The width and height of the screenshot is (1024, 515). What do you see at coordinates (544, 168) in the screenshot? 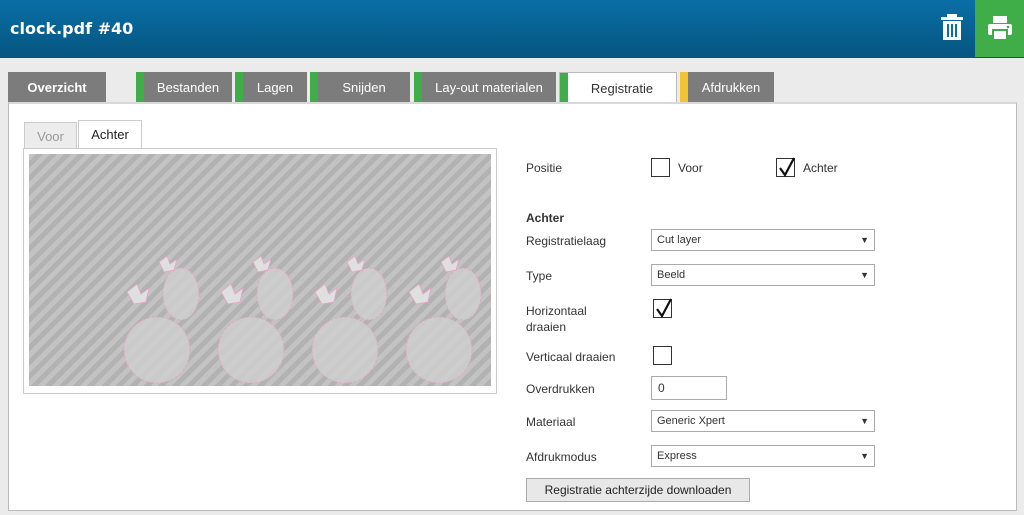
I see `position-label: Positie` at bounding box center [544, 168].